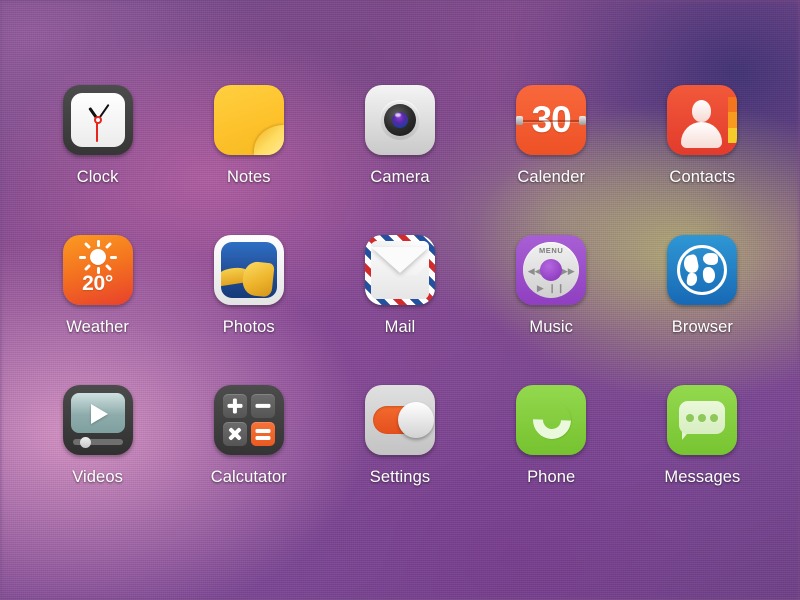 The image size is (800, 600). Describe the element at coordinates (248, 120) in the screenshot. I see `notes-icon` at that location.